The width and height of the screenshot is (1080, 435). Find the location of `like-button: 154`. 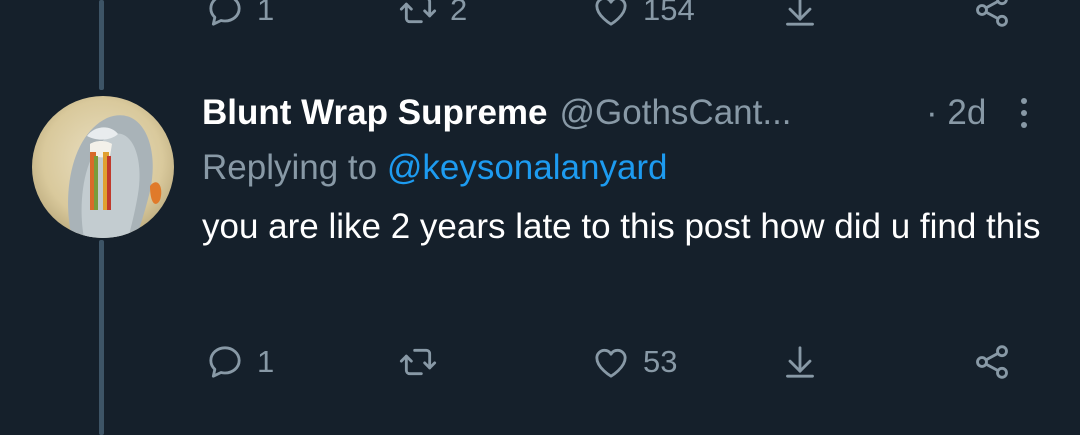

like-button: 154 is located at coordinates (643, 15).